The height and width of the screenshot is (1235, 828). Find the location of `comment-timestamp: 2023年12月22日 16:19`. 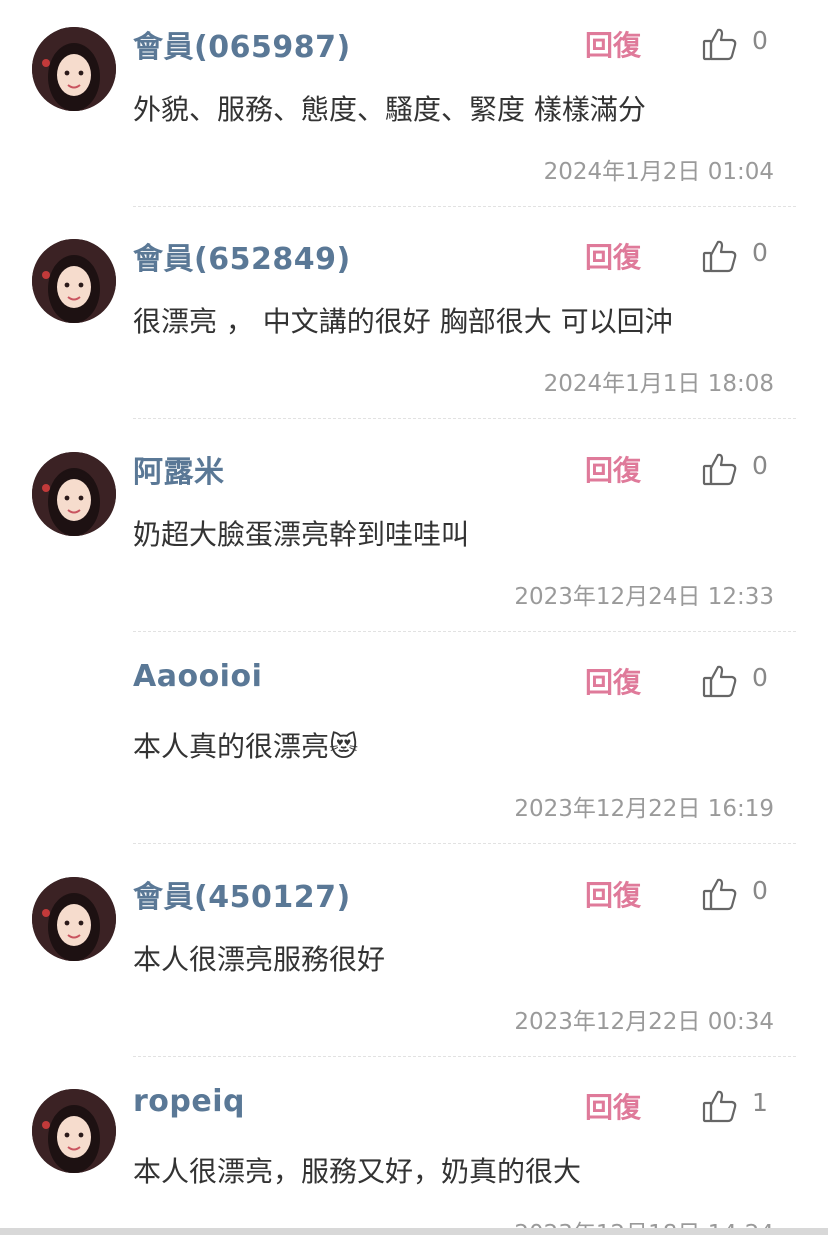

comment-timestamp: 2023年12月22日 16:19 is located at coordinates (644, 809).